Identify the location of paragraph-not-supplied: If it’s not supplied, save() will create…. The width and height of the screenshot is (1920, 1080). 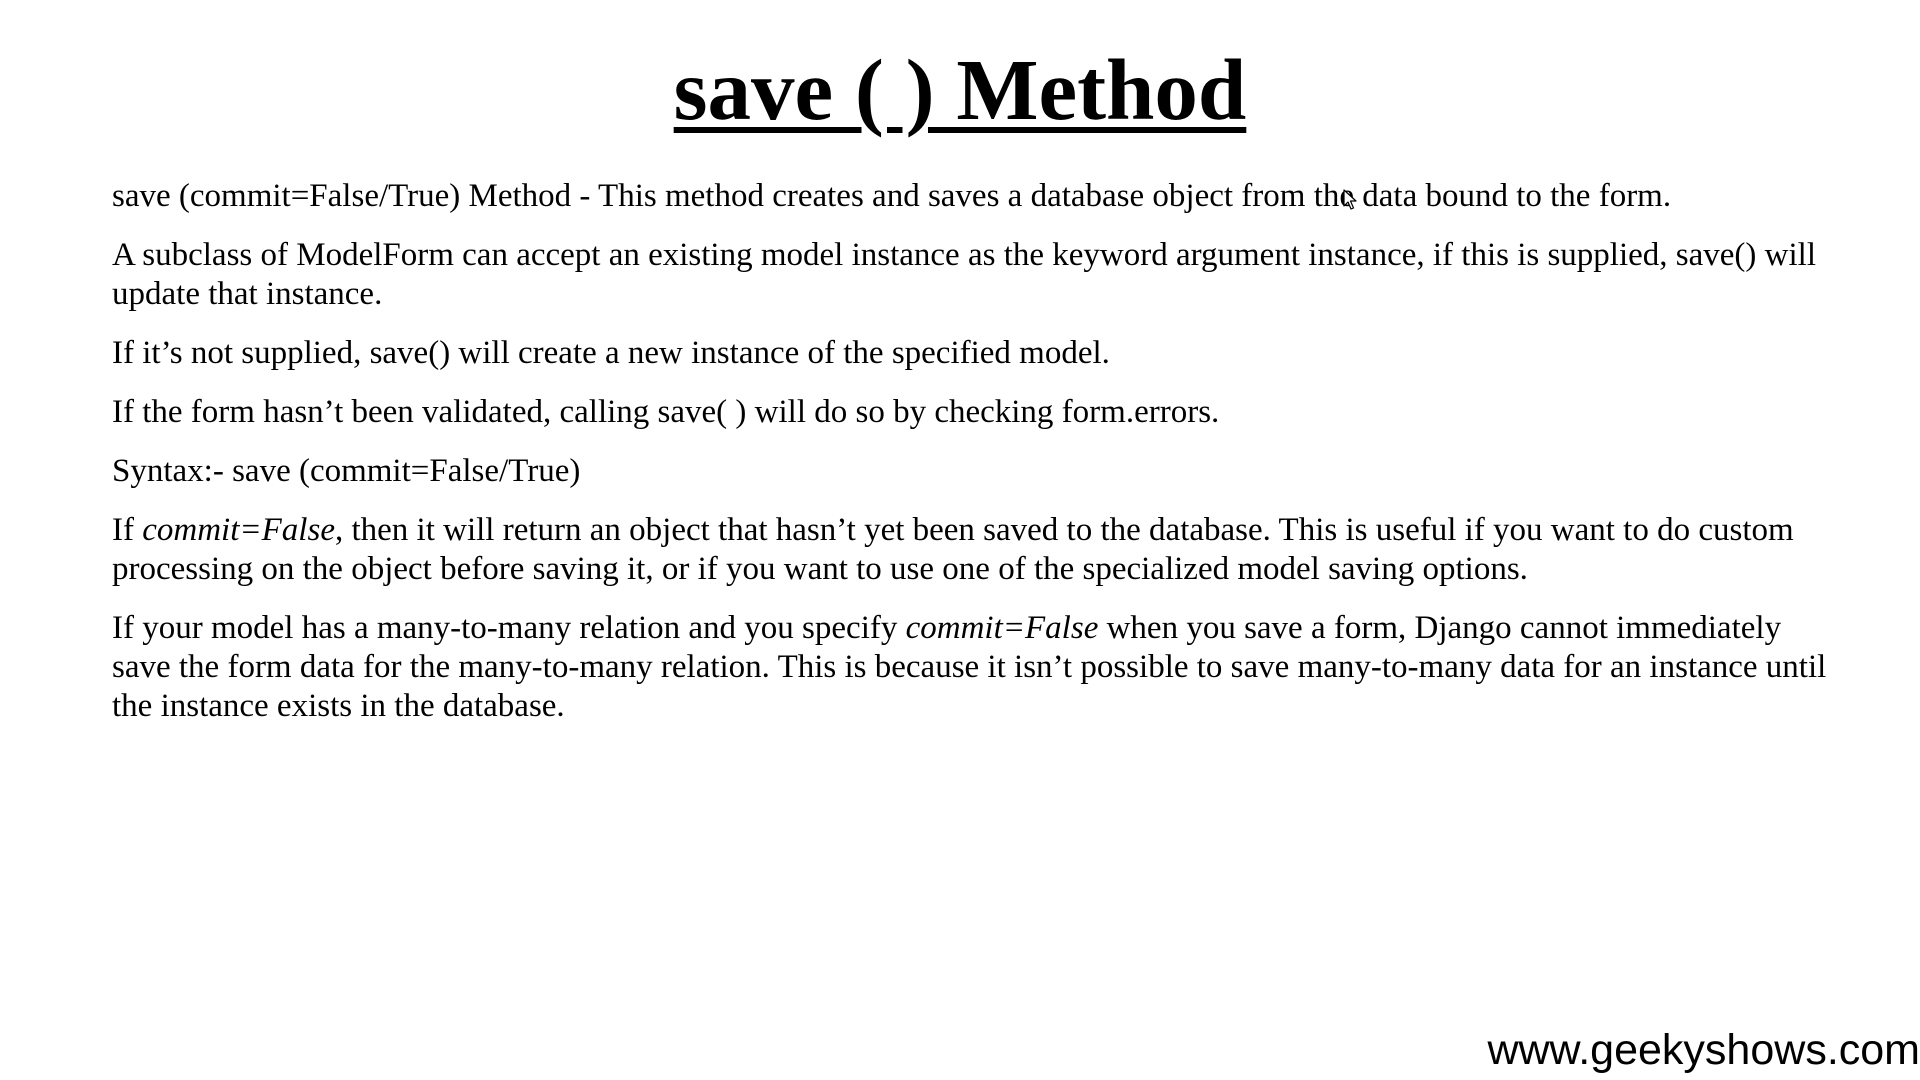
(611, 353).